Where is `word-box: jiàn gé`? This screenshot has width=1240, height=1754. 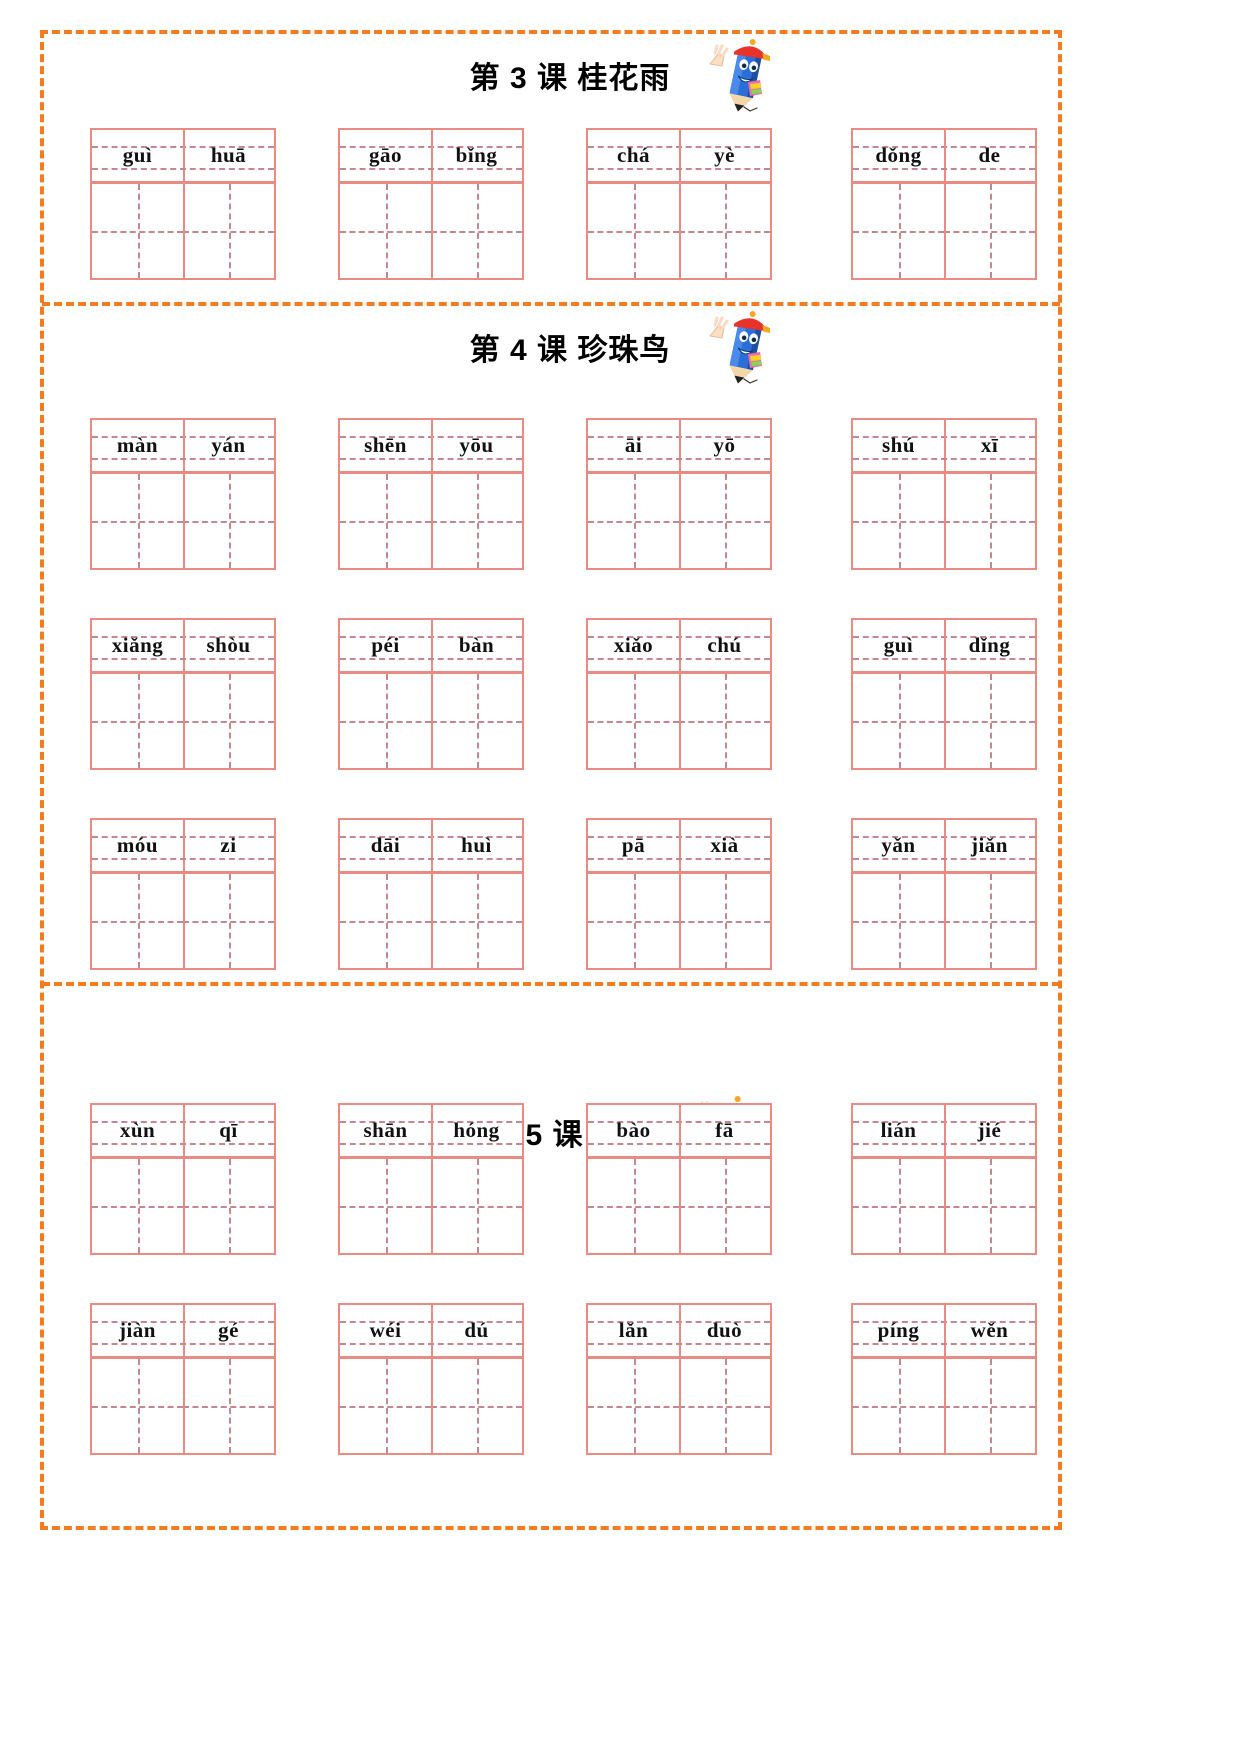
word-box: jiàn gé is located at coordinates (183, 1379).